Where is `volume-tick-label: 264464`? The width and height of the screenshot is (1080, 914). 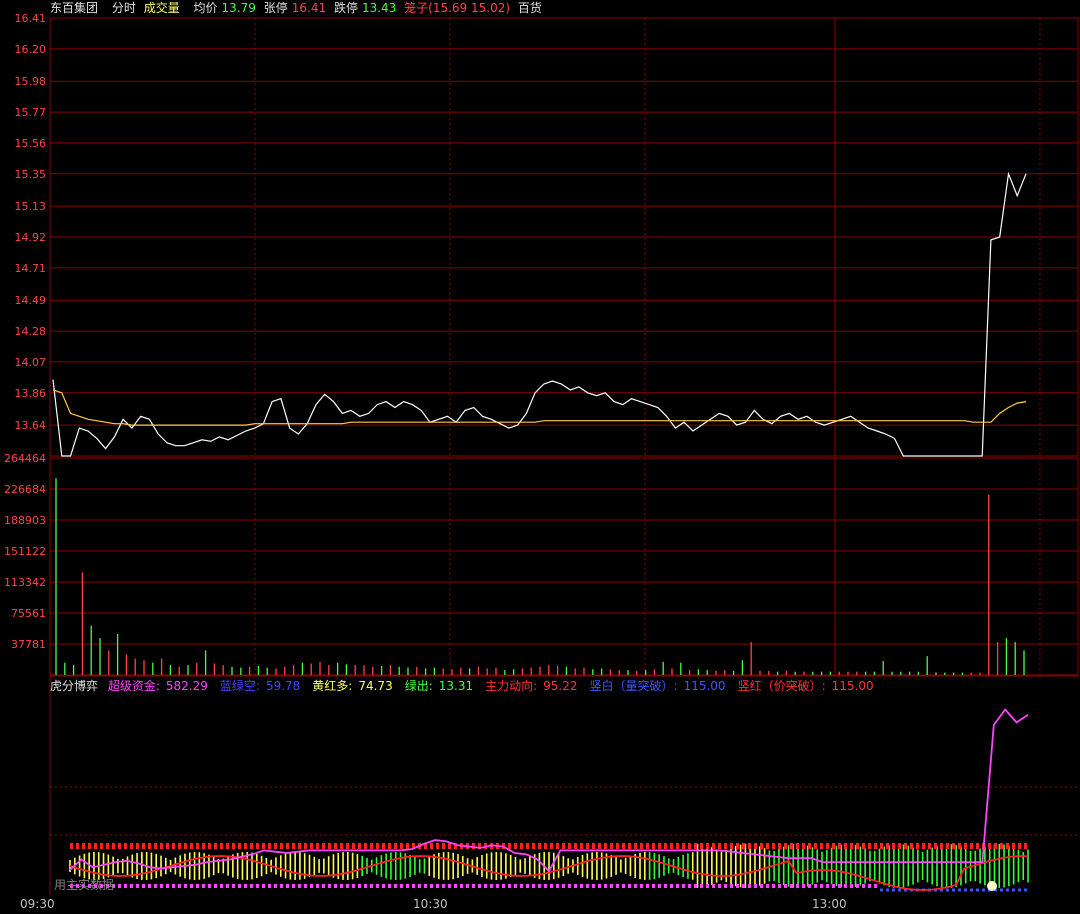 volume-tick-label: 264464 is located at coordinates (25, 458).